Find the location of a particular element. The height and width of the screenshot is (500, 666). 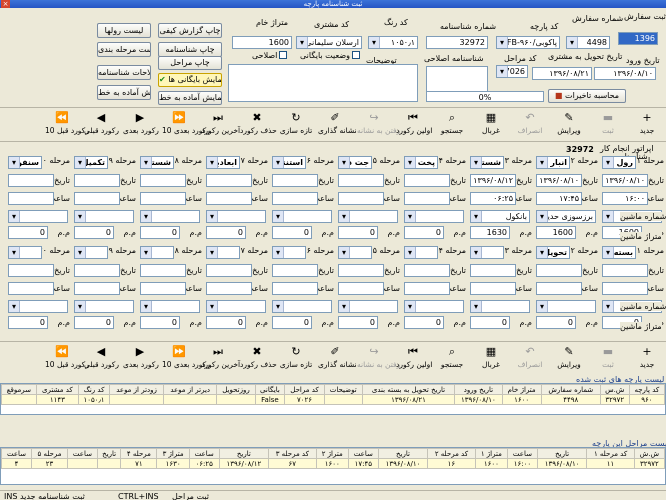

toolbar-top-btn-7: ↪ رفتن به نشانه is located at coordinates (378, 125).